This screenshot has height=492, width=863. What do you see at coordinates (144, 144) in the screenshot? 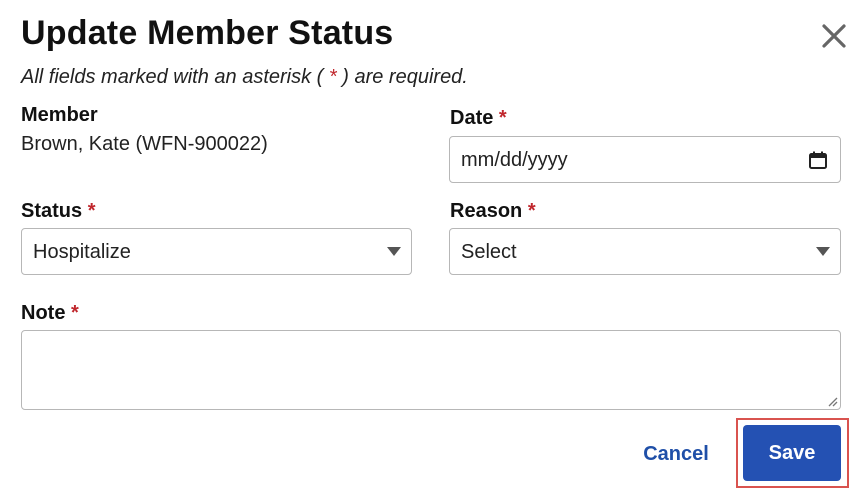
I see `member-value: Brown, Kate (WFN-900022)` at bounding box center [144, 144].